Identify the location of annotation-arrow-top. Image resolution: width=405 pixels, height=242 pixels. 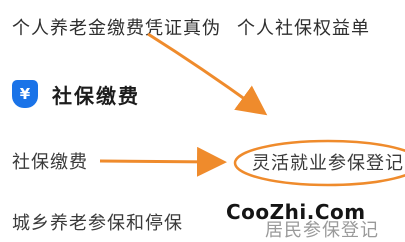
(207, 74).